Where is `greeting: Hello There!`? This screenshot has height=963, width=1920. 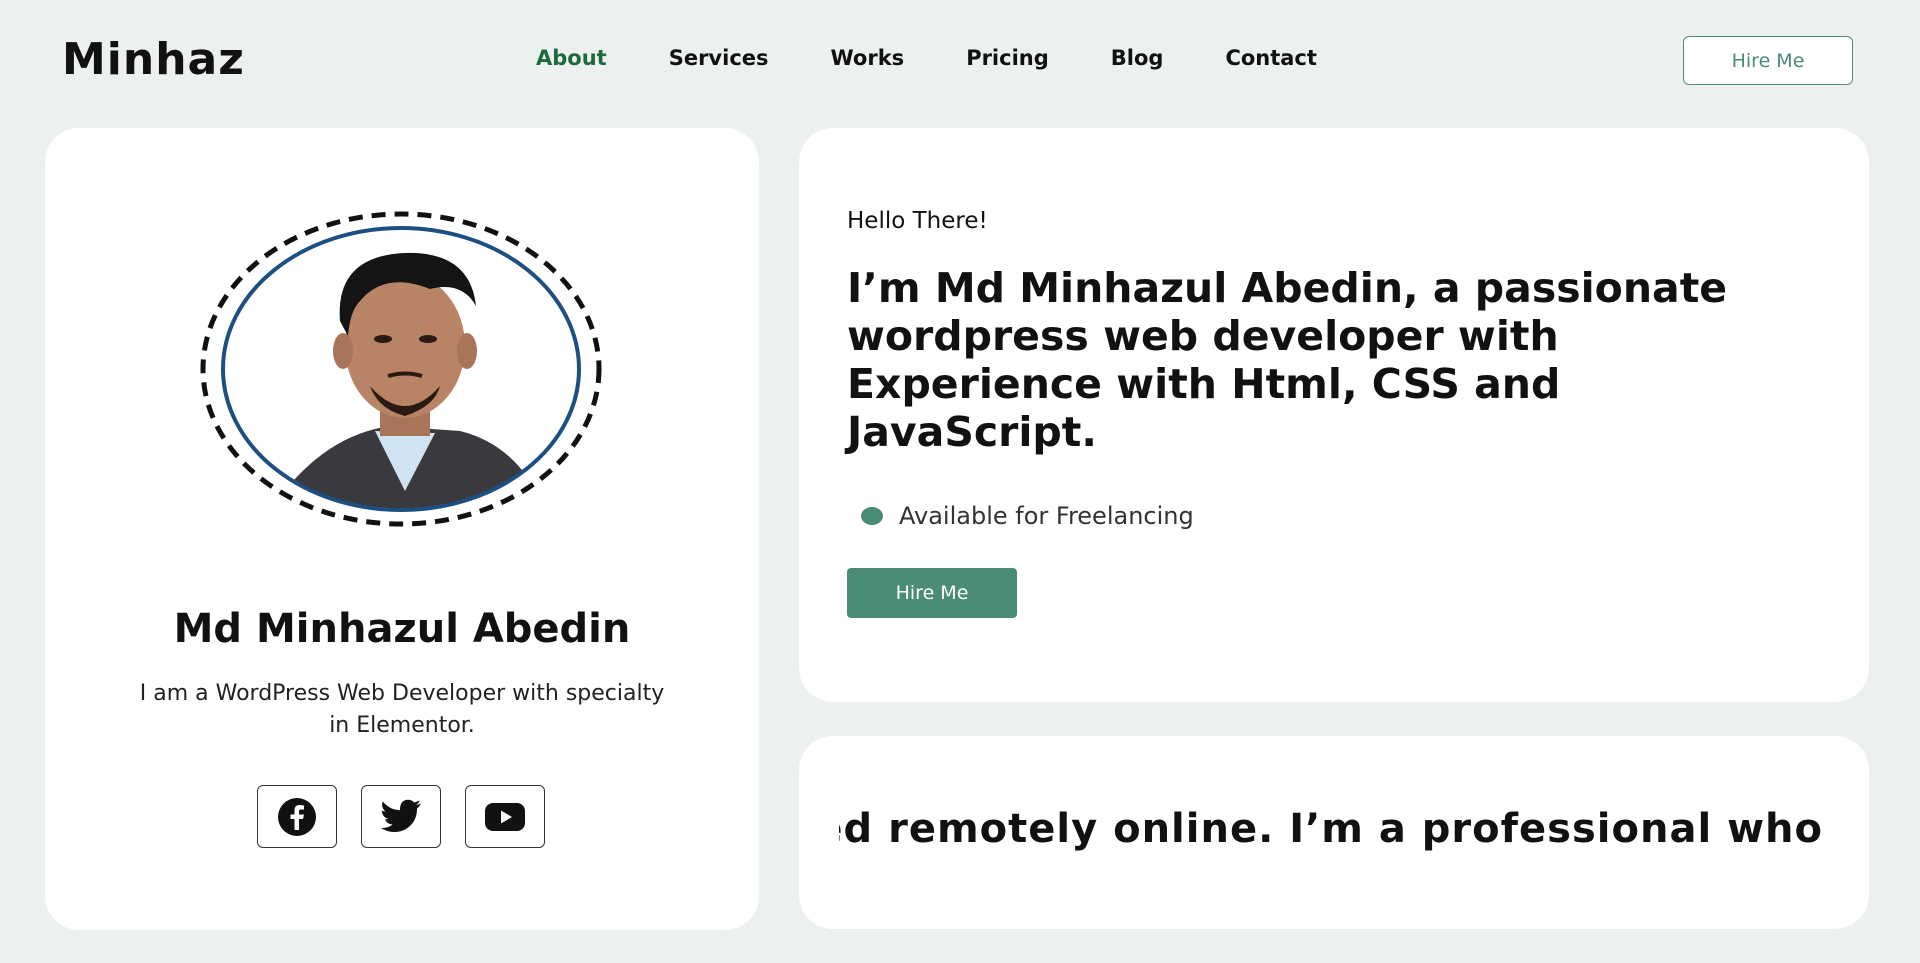 greeting: Hello There! is located at coordinates (917, 221).